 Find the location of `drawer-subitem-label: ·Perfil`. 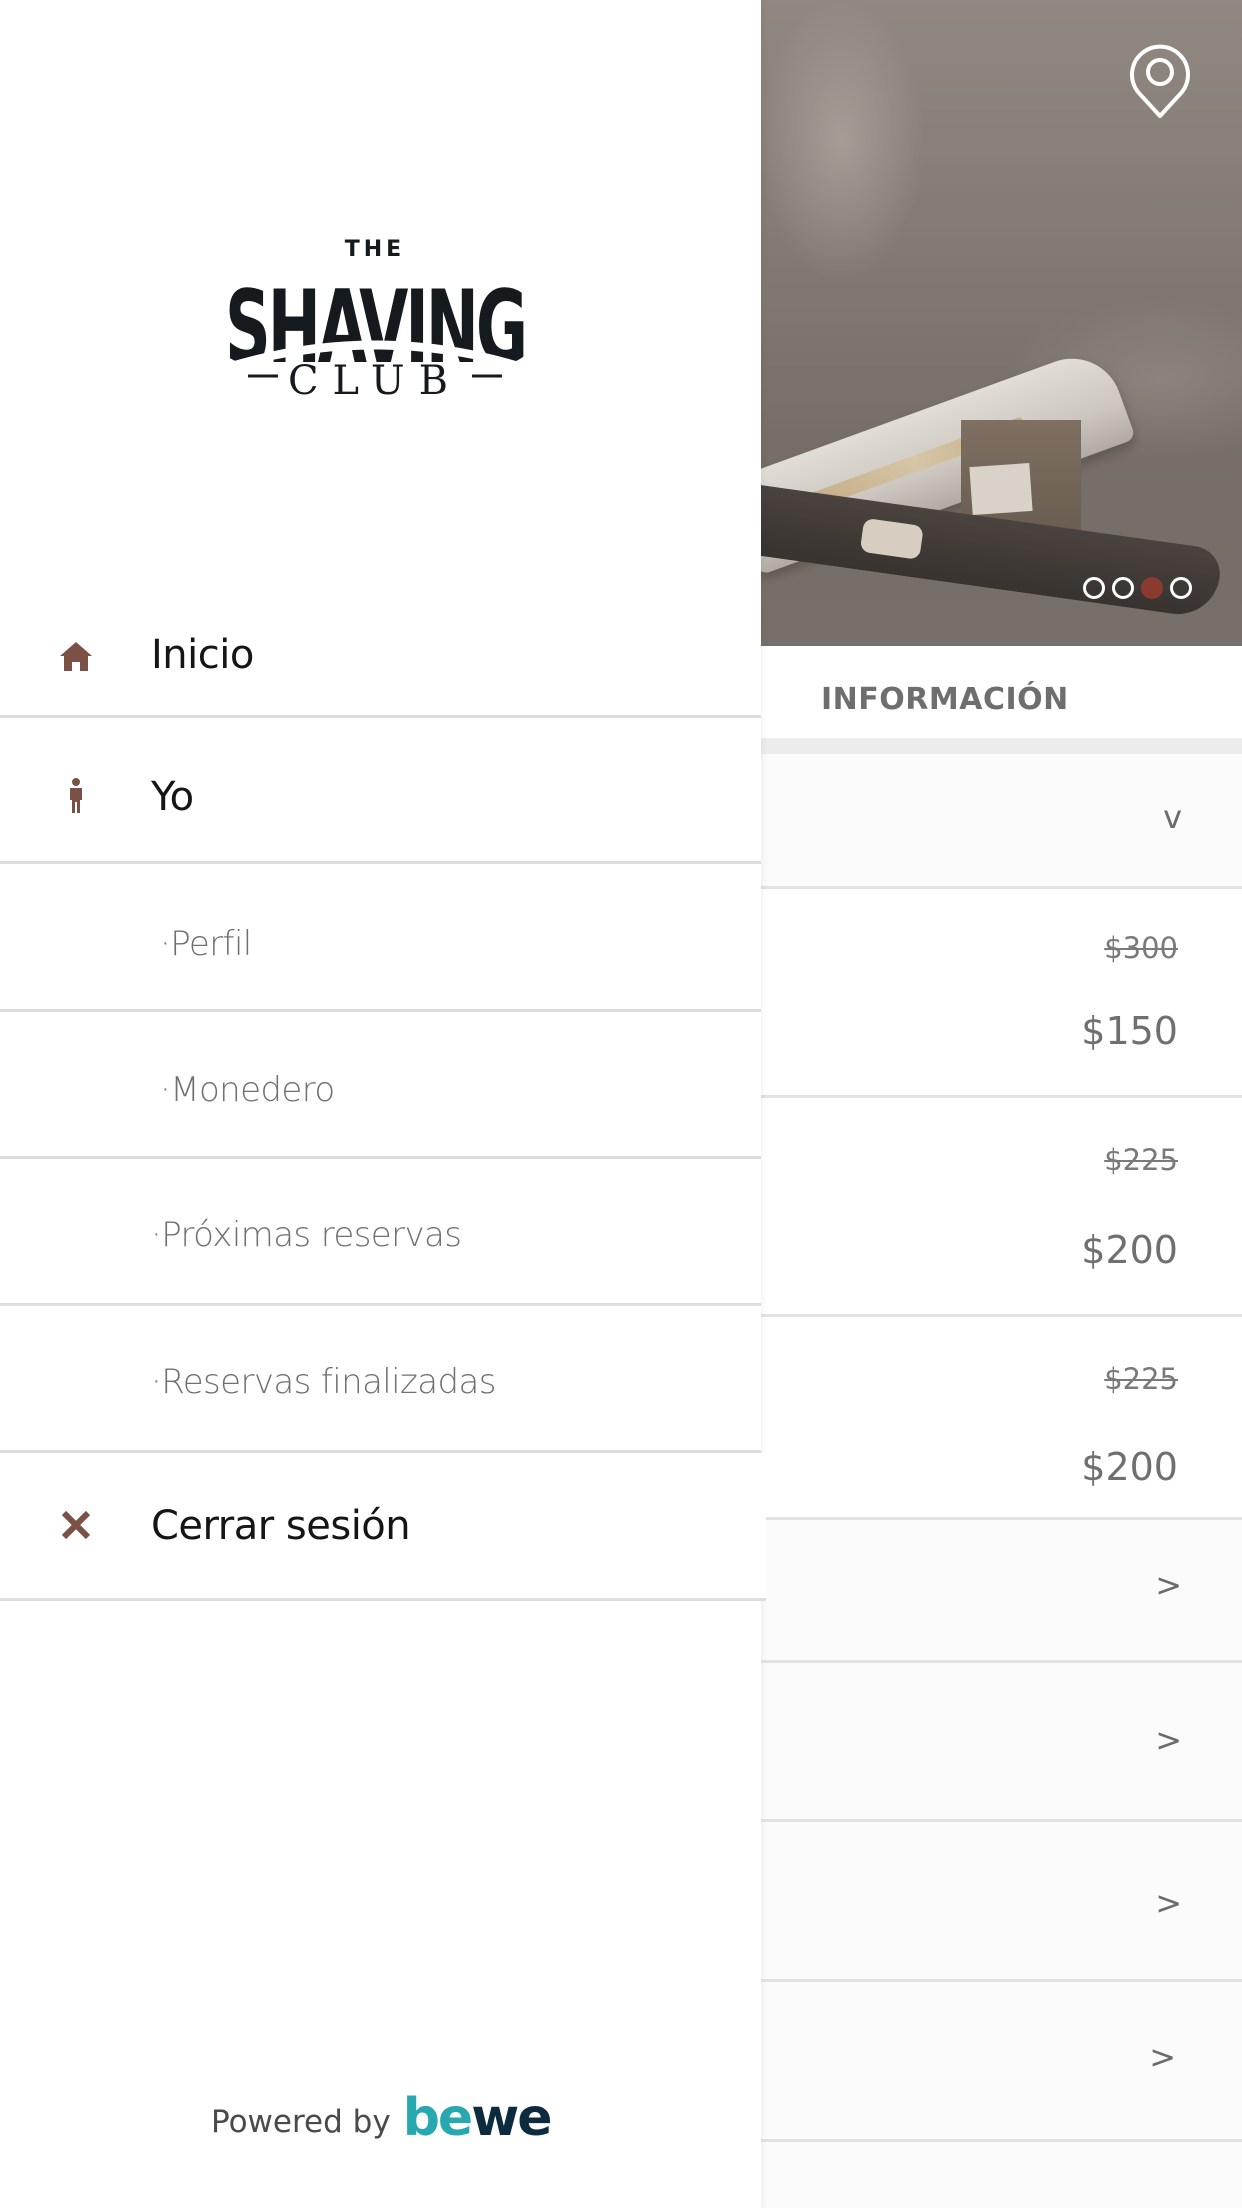

drawer-subitem-label: ·Perfil is located at coordinates (206, 944).